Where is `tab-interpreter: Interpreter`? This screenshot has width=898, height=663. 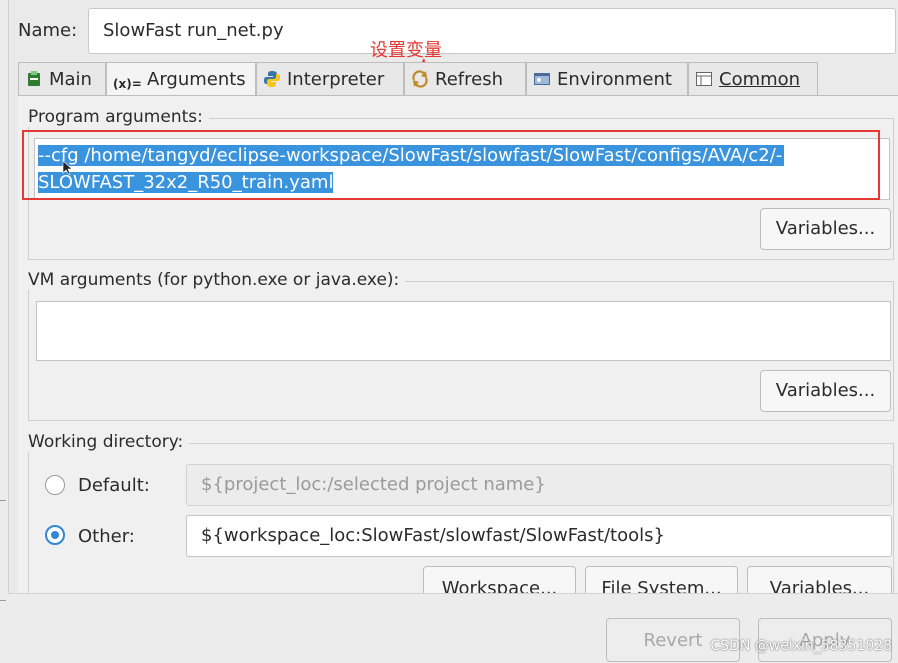
tab-interpreter: Interpreter is located at coordinates (330, 79).